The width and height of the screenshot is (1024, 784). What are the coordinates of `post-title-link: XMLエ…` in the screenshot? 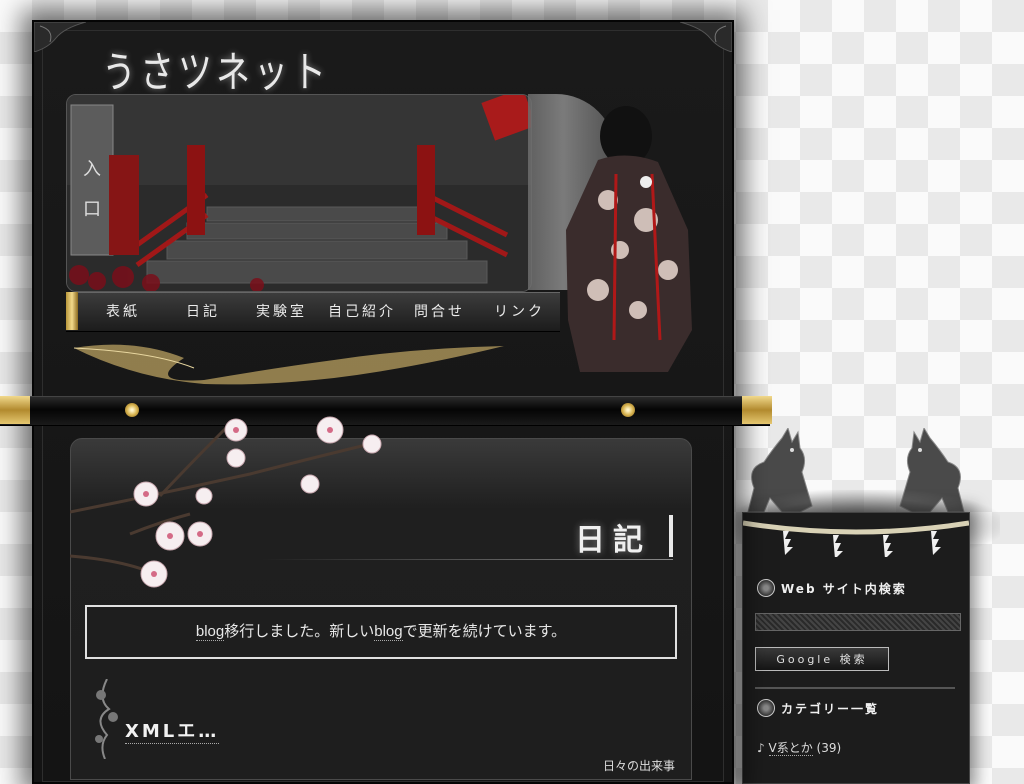 It's located at (172, 730).